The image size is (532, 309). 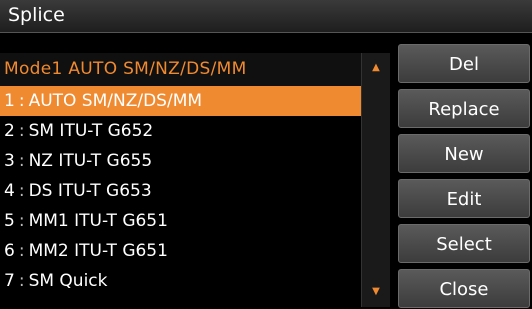 I want to click on list-scrollbar: ▲ ▼, so click(x=375, y=180).